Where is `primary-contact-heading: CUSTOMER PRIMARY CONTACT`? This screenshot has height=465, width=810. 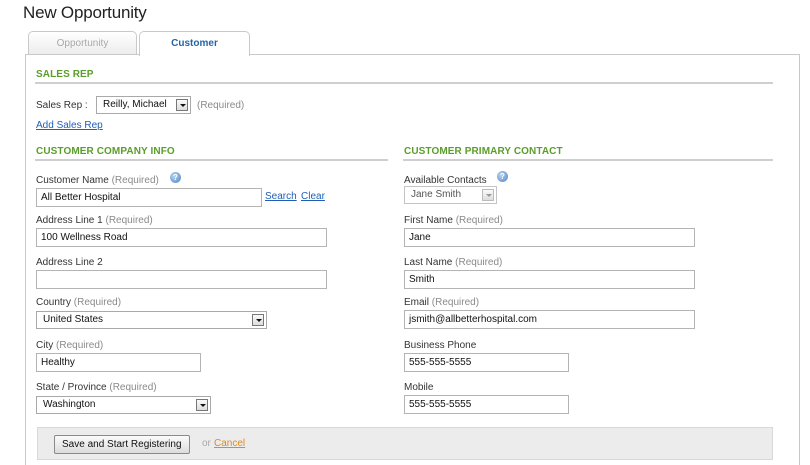
primary-contact-heading: CUSTOMER PRIMARY CONTACT is located at coordinates (483, 151).